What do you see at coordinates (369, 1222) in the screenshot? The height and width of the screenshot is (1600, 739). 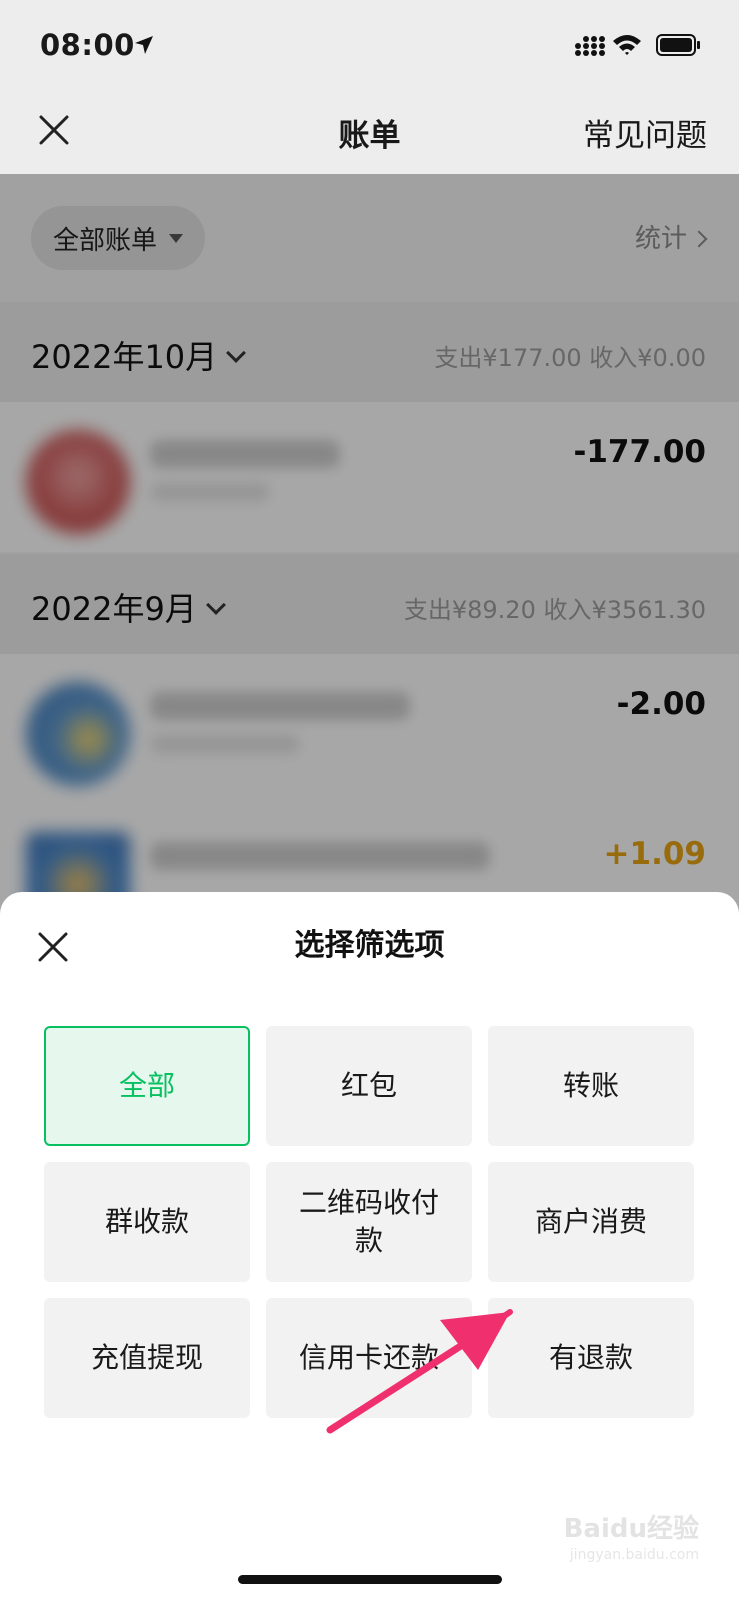 I see `filter-option-qr-payment: 二维码收付款` at bounding box center [369, 1222].